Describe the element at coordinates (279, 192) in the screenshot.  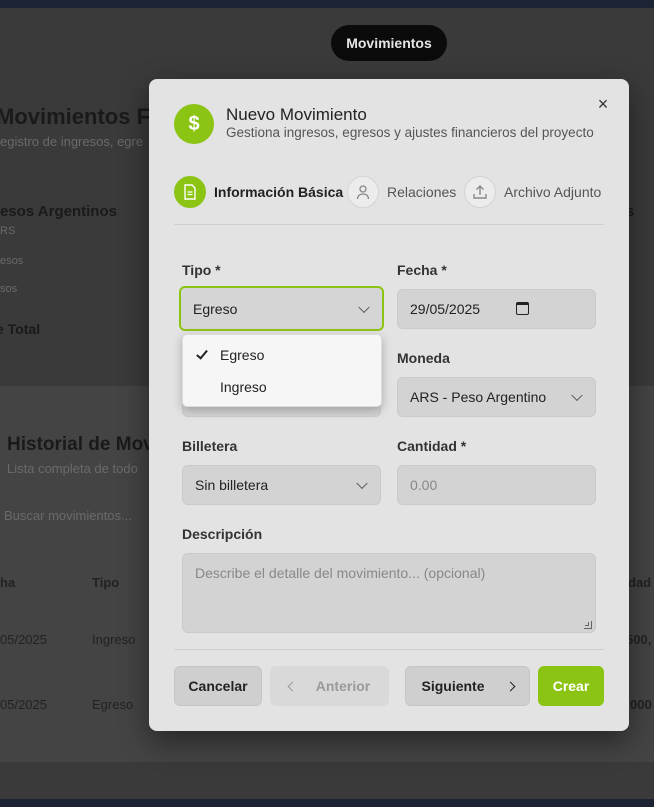
I see `step-label: Información Básica` at that location.